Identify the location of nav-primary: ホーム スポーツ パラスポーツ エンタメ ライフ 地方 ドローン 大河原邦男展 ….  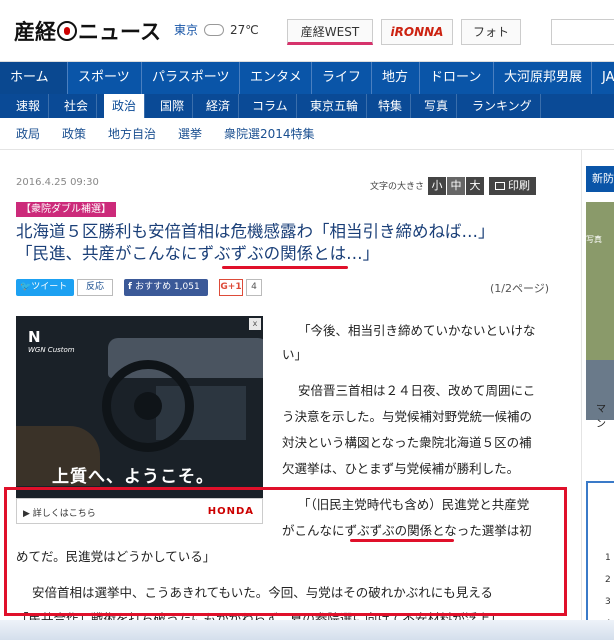
(307, 78).